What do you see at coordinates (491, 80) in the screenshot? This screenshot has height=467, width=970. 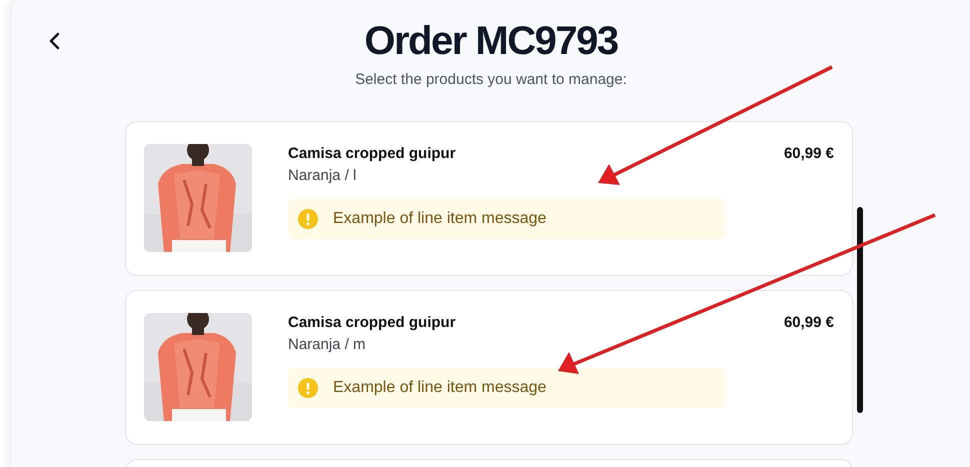 I see `page-subtitle: Select the products you want to manage:` at bounding box center [491, 80].